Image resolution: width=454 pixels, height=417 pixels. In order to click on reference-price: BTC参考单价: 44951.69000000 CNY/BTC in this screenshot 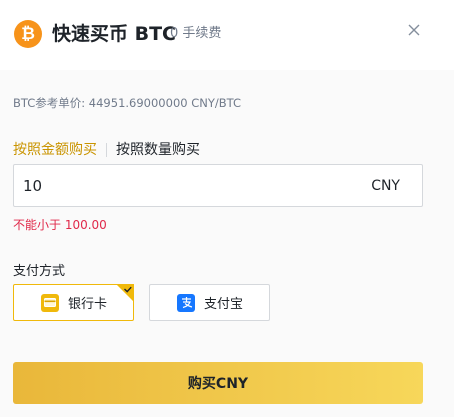, I will do `click(127, 103)`.